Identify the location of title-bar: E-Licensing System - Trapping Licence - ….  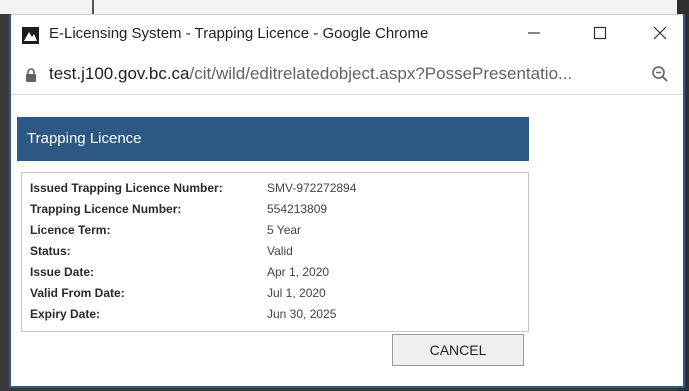
(347, 34).